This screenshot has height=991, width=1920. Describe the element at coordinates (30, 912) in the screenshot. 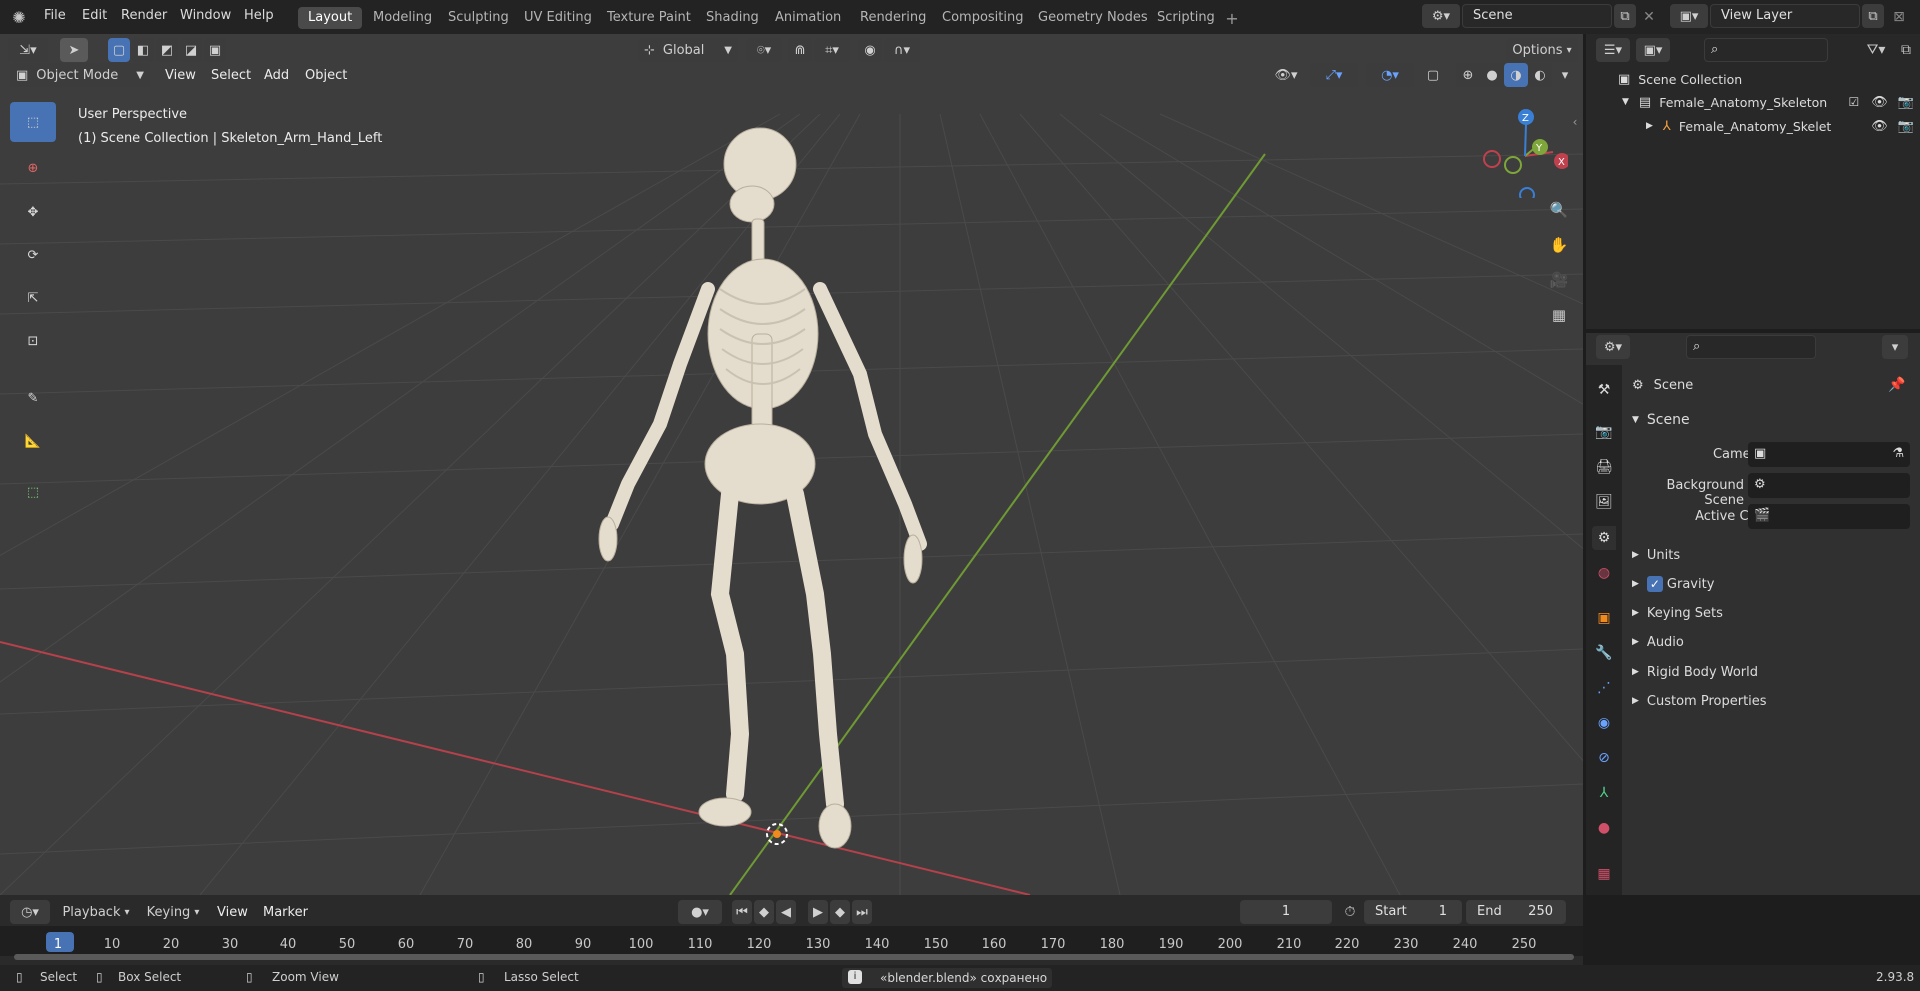

I see `timeline-editor-type-button: ◷▾` at that location.